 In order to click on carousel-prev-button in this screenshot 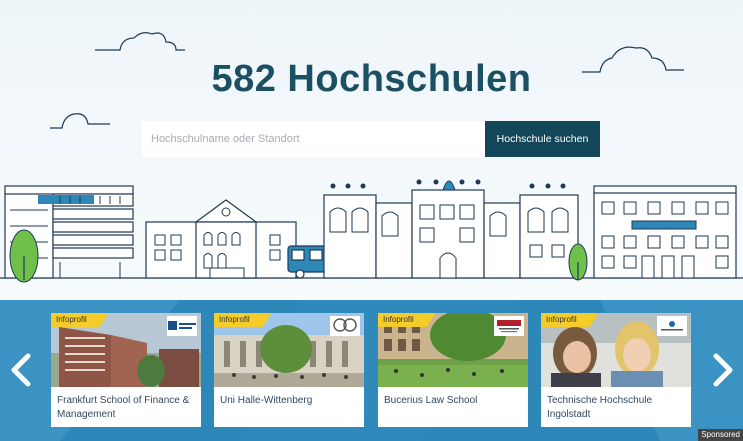, I will do `click(21, 370)`.